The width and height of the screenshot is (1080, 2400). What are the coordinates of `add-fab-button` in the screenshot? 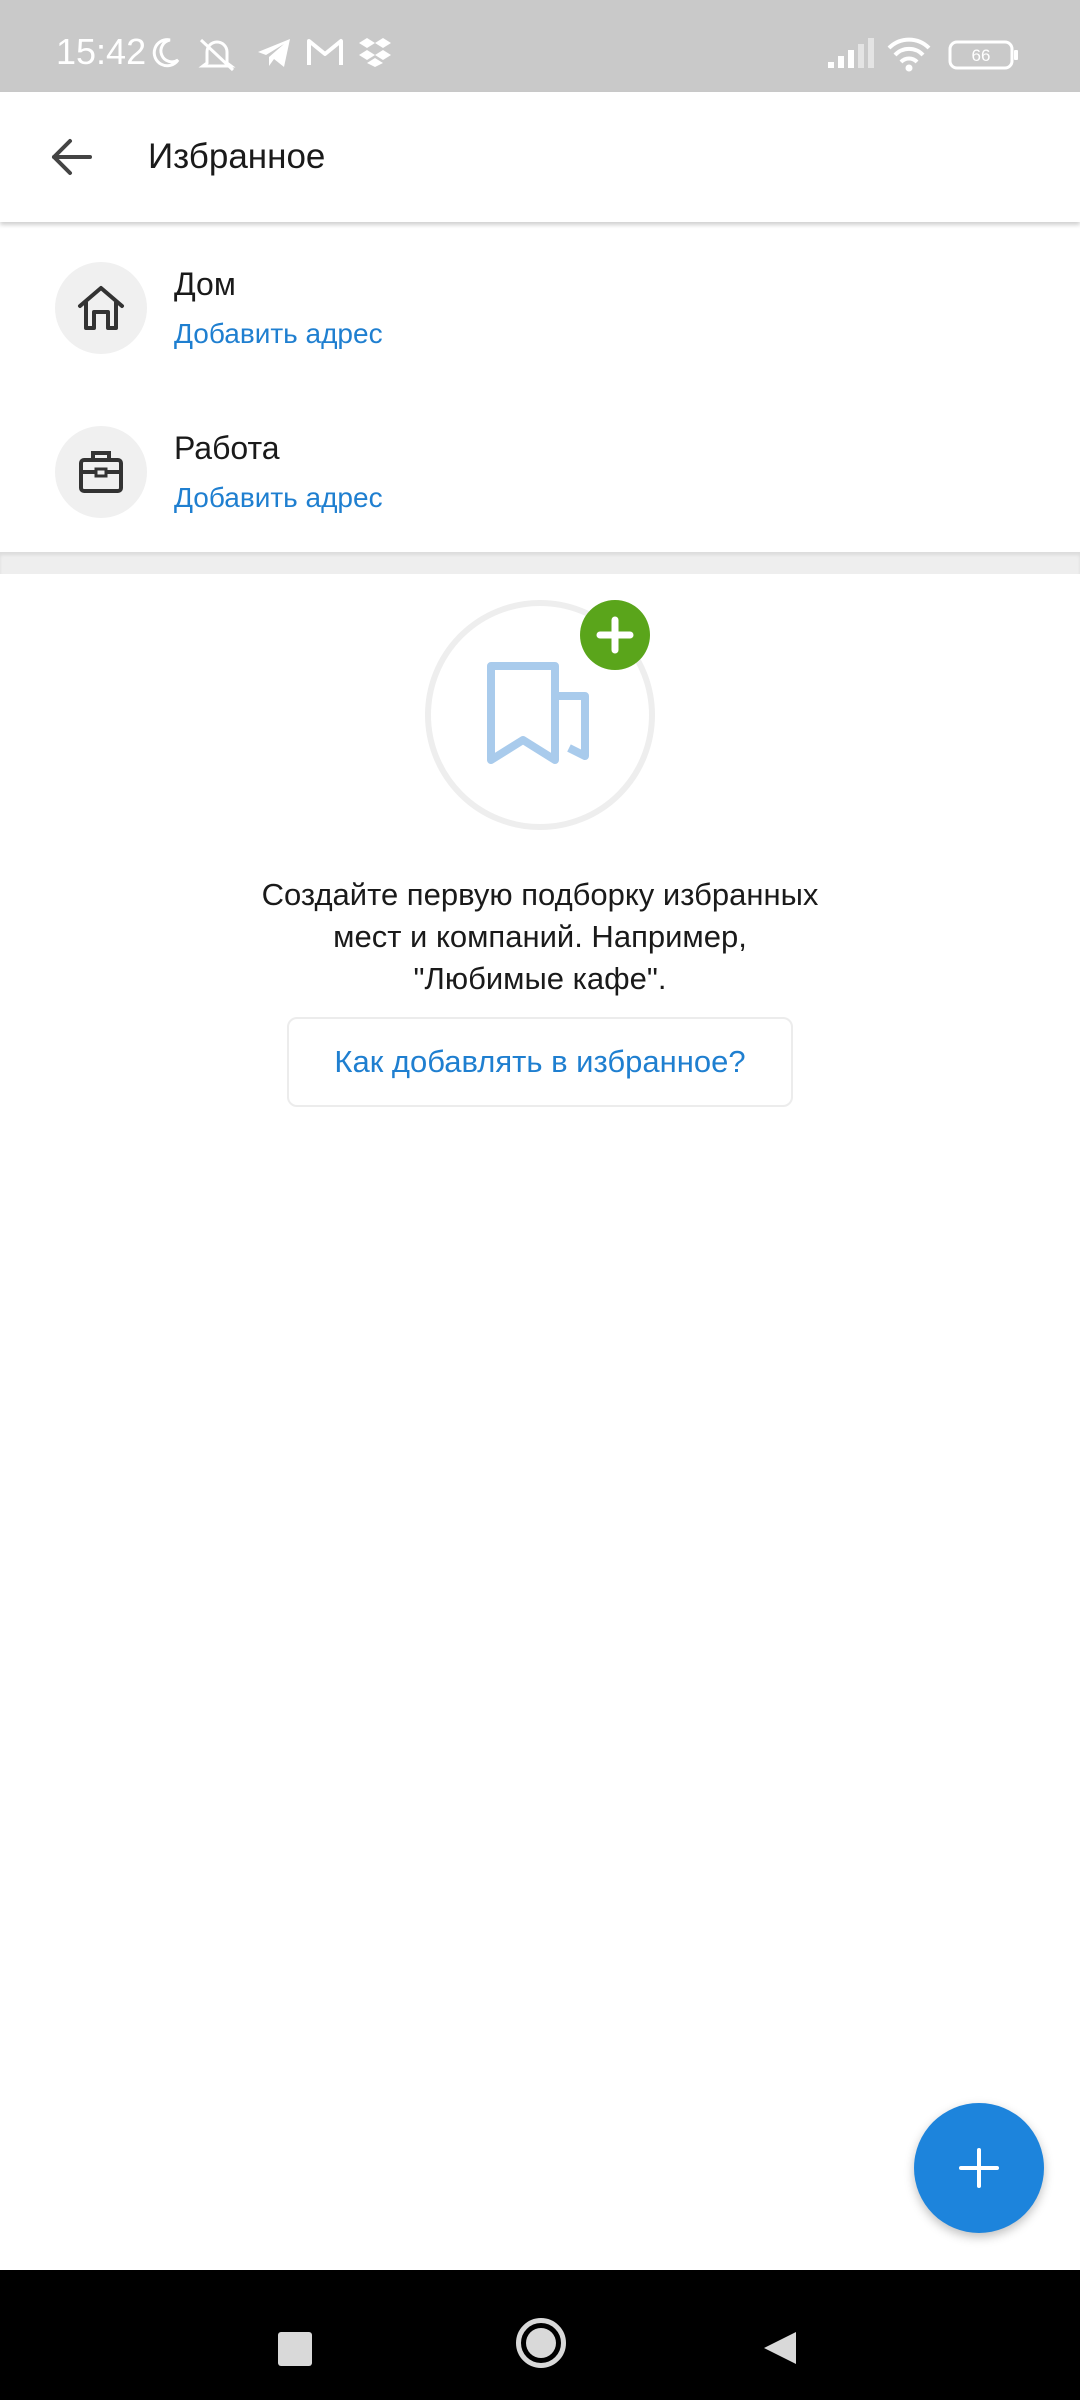 It's located at (979, 2168).